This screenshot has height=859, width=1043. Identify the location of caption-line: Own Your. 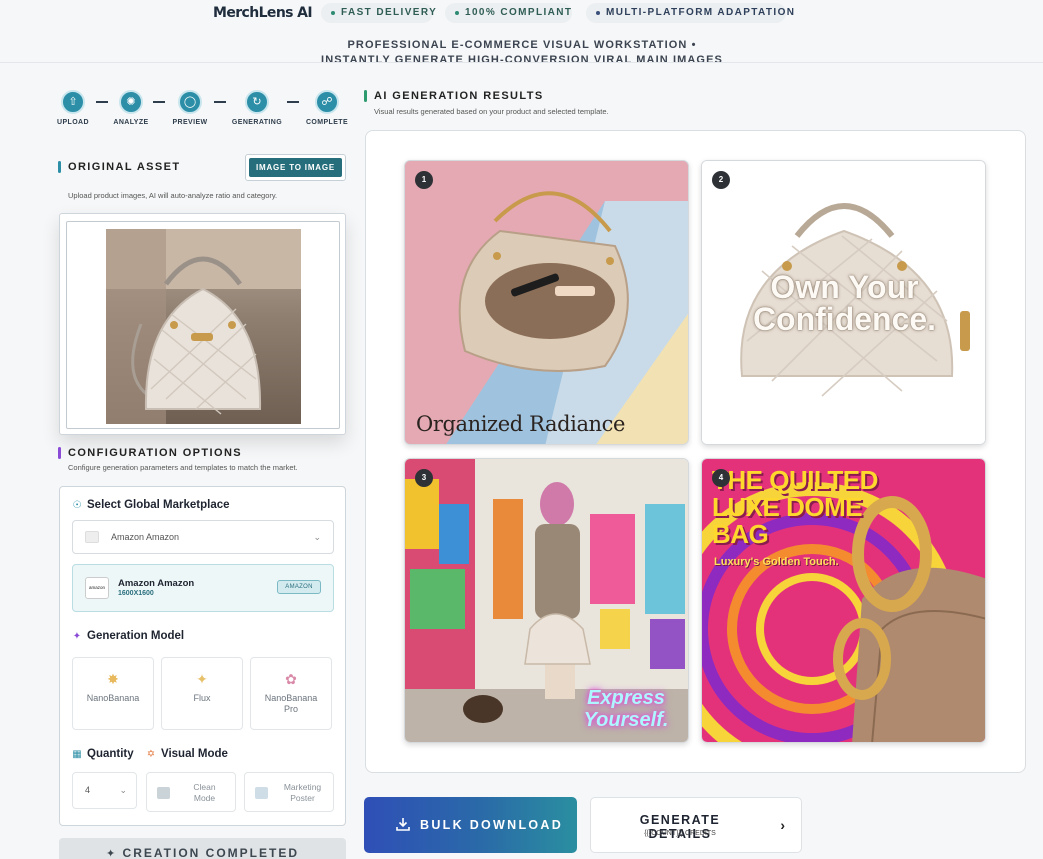
(844, 287).